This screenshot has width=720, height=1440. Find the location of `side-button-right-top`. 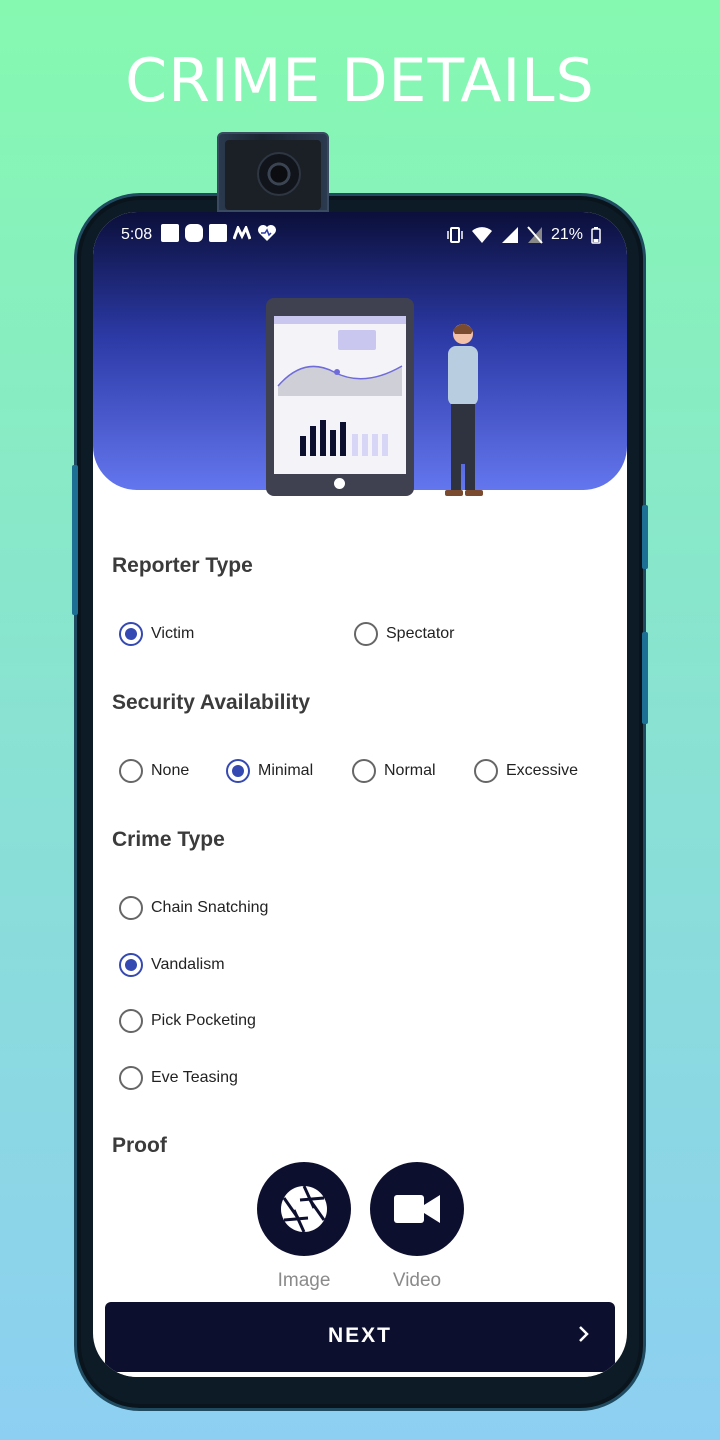

side-button-right-top is located at coordinates (645, 537).